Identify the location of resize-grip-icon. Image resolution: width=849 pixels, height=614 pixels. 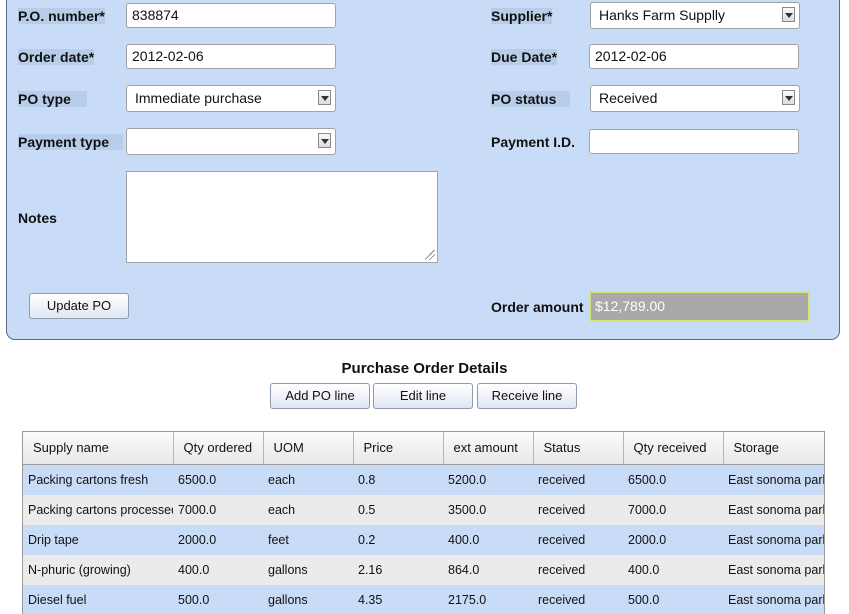
(430, 255).